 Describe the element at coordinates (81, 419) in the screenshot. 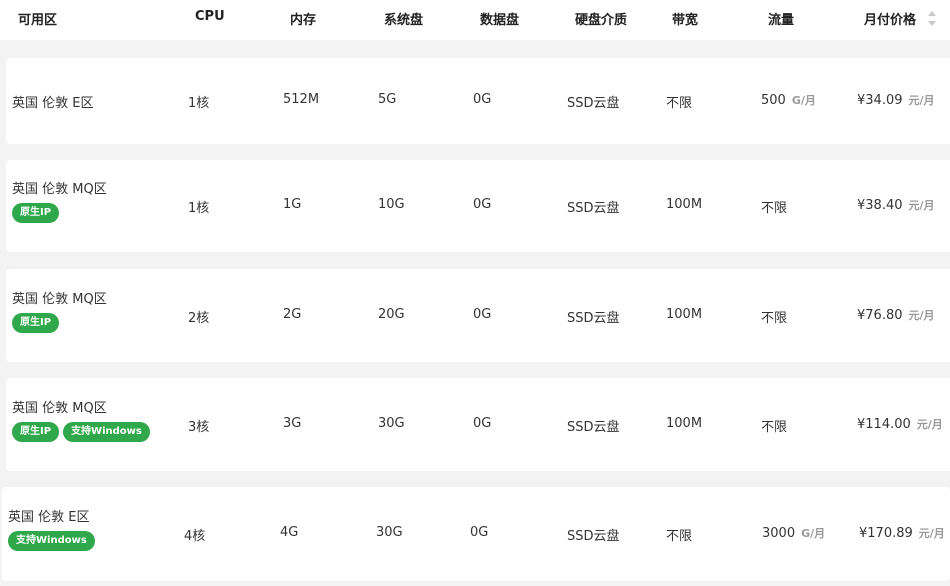

I see `zone-cell: 英国 伦敦 MQ区原生IP 支持Windows` at that location.